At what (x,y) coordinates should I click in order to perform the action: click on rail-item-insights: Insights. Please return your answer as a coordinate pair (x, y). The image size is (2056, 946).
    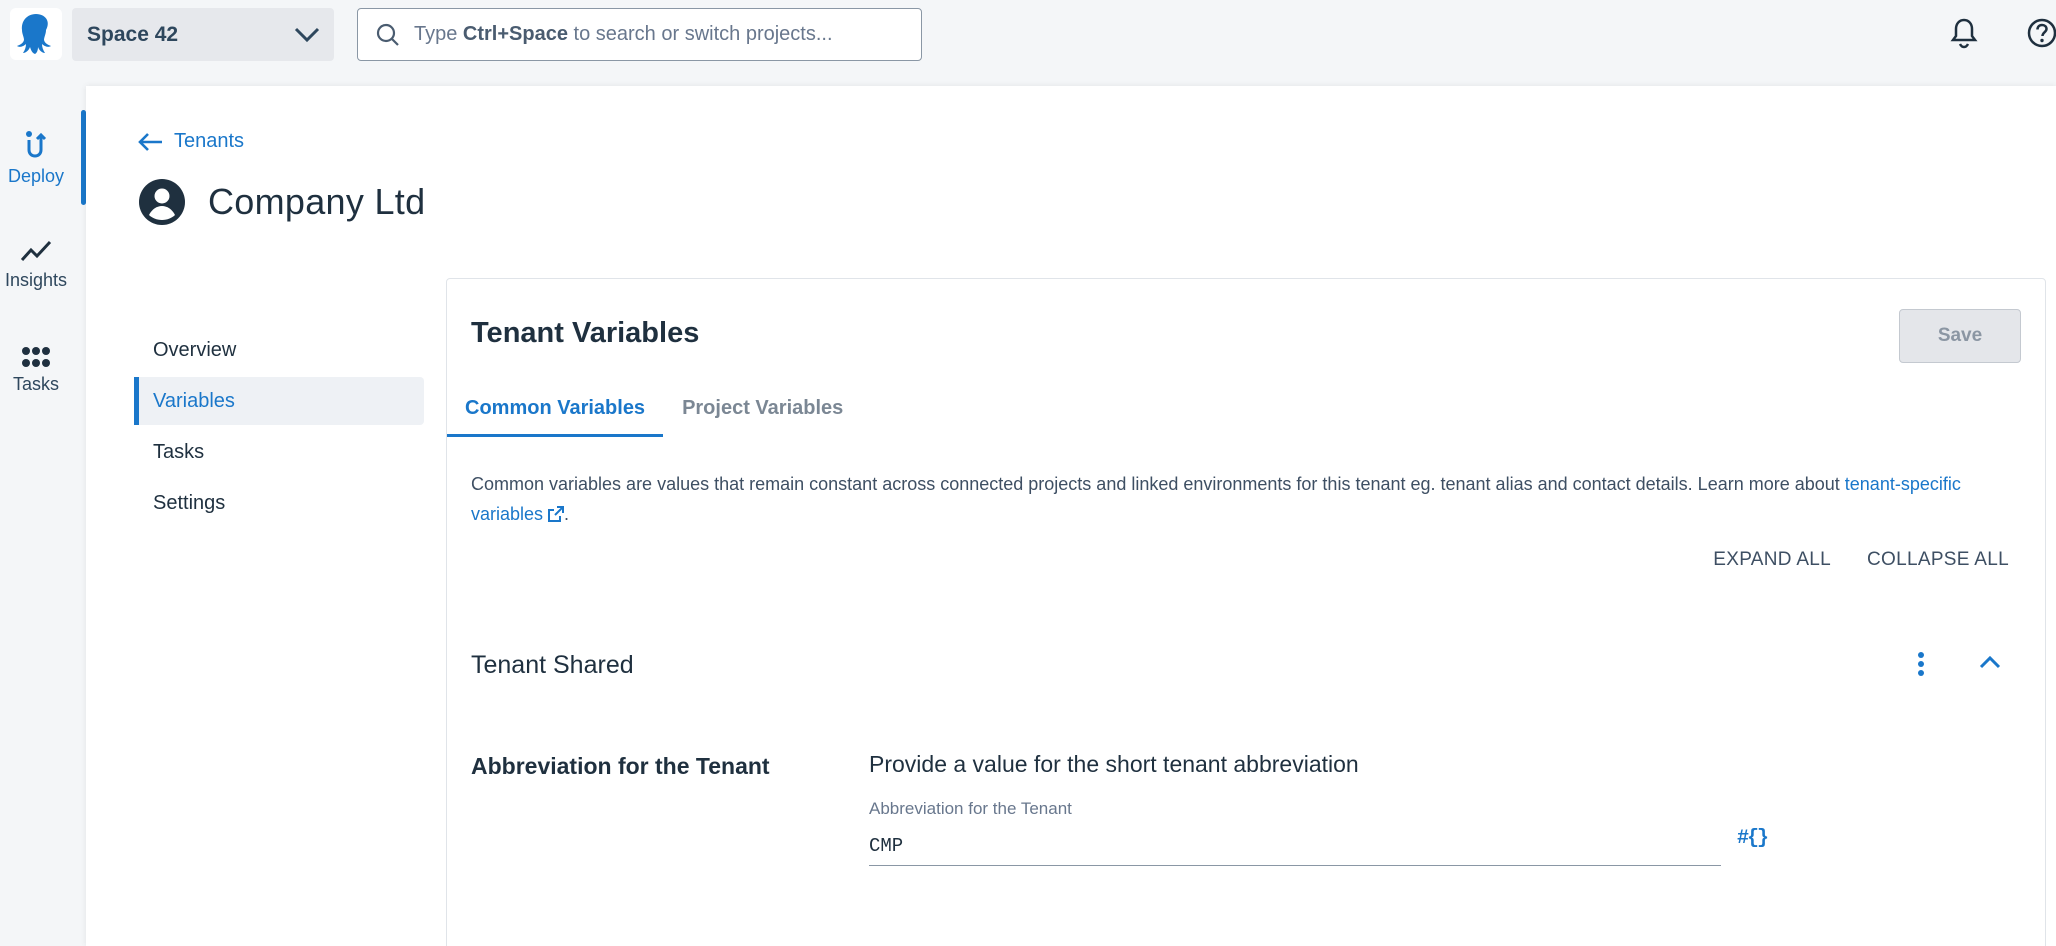
    Looking at the image, I should click on (36, 264).